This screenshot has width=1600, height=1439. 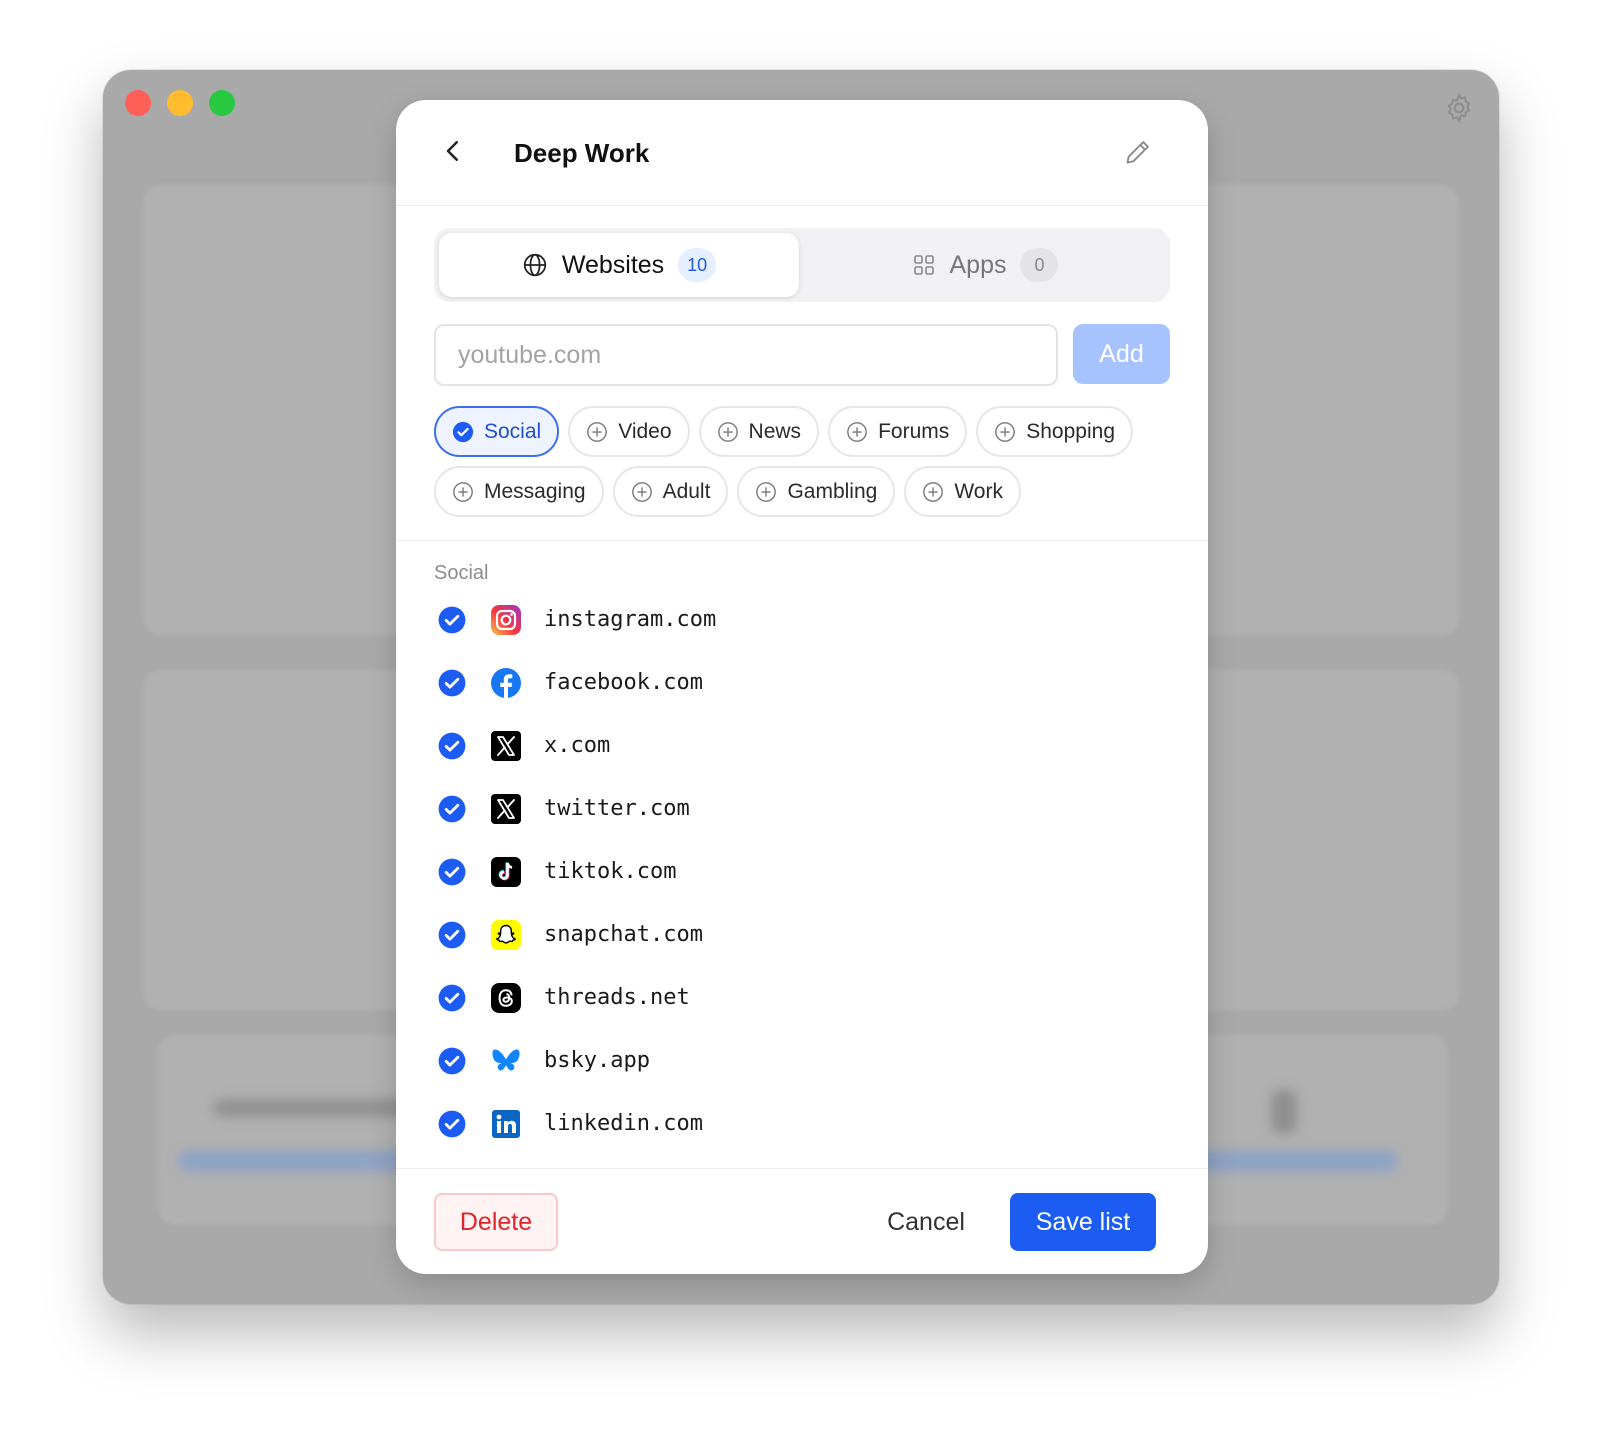 What do you see at coordinates (1284, 1112) in the screenshot?
I see `background-avatar` at bounding box center [1284, 1112].